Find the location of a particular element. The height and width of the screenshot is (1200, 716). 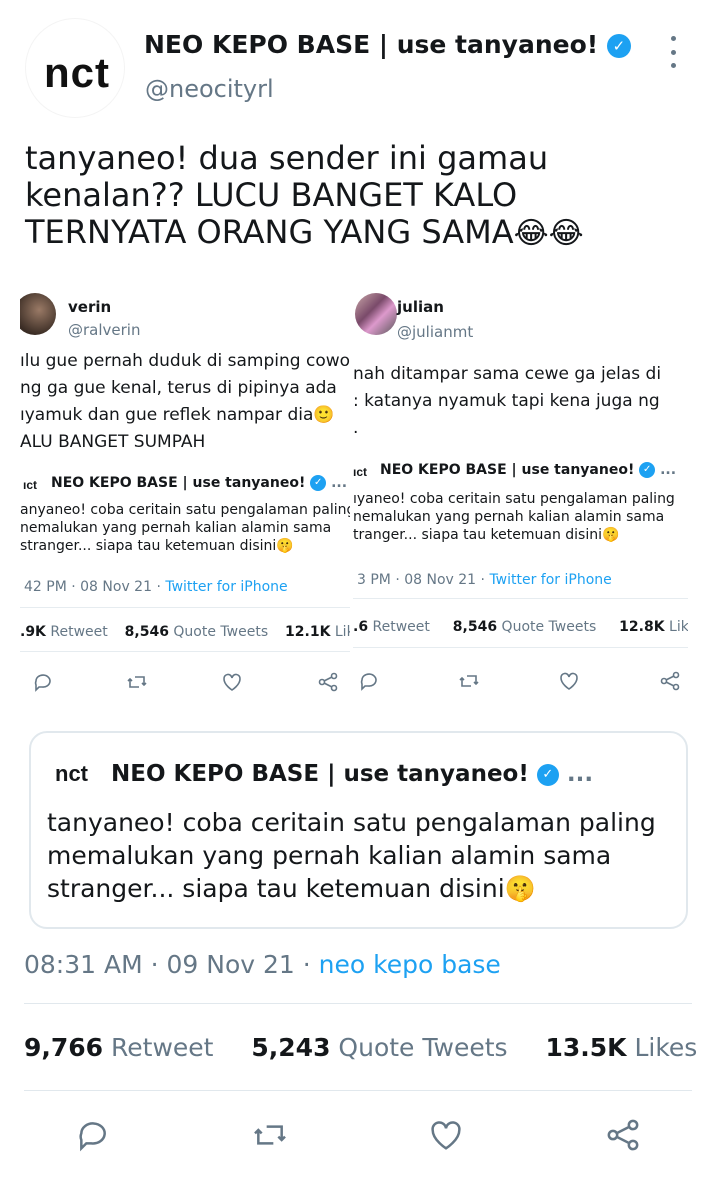

retweet-count: .9K is located at coordinates (33, 632).